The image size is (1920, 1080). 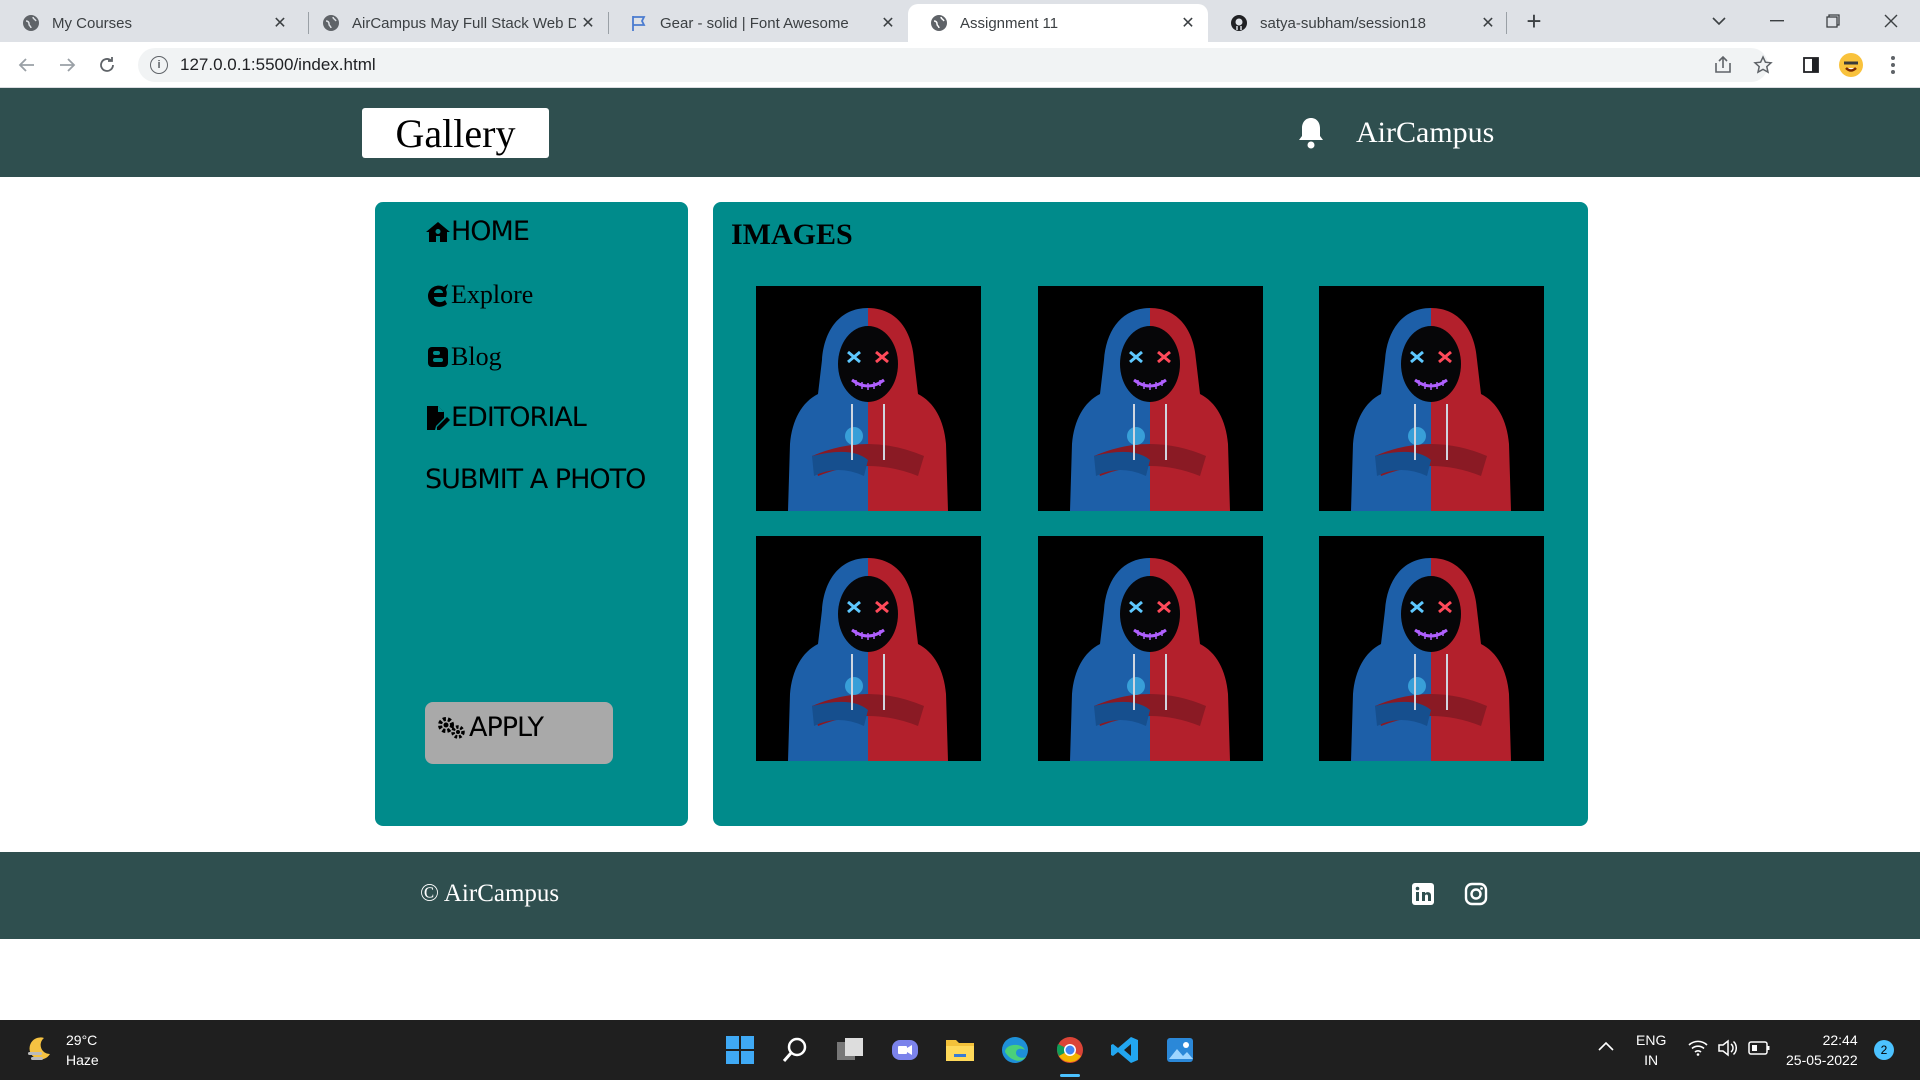 What do you see at coordinates (960, 132) in the screenshot?
I see `site-header: Gallery AirCampus` at bounding box center [960, 132].